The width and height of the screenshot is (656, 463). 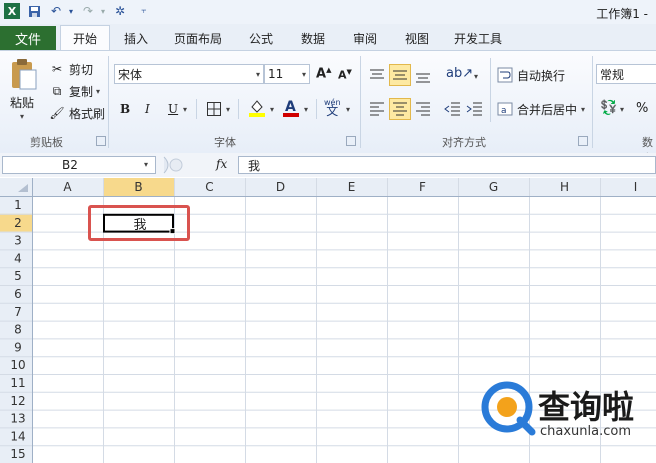 I want to click on row-header-5: 5, so click(x=18, y=276).